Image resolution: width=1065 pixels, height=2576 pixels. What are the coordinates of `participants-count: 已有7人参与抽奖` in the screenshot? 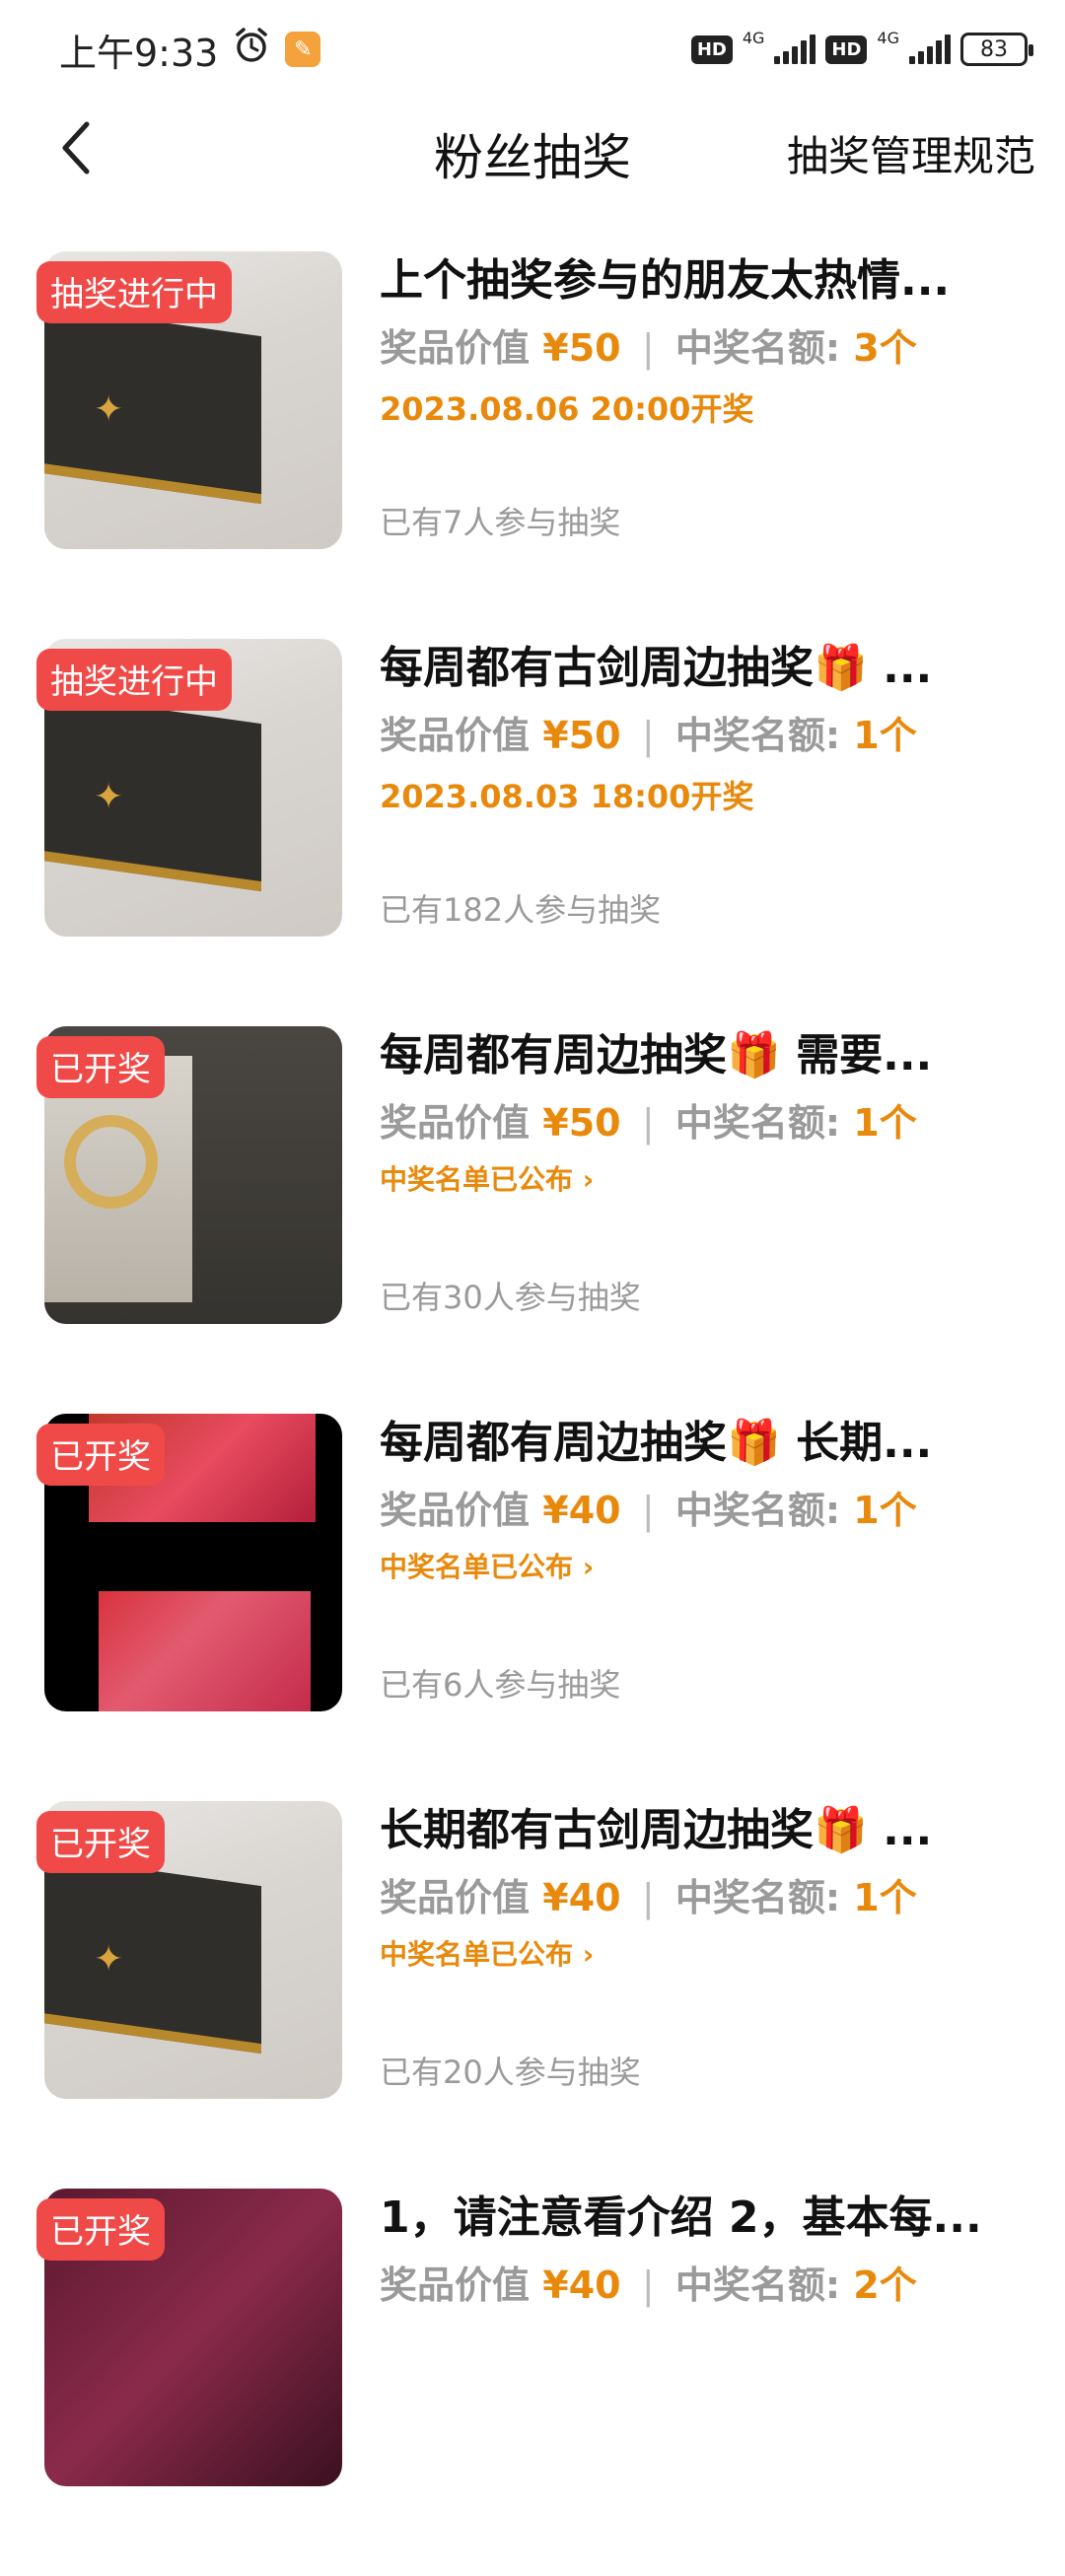 It's located at (500, 522).